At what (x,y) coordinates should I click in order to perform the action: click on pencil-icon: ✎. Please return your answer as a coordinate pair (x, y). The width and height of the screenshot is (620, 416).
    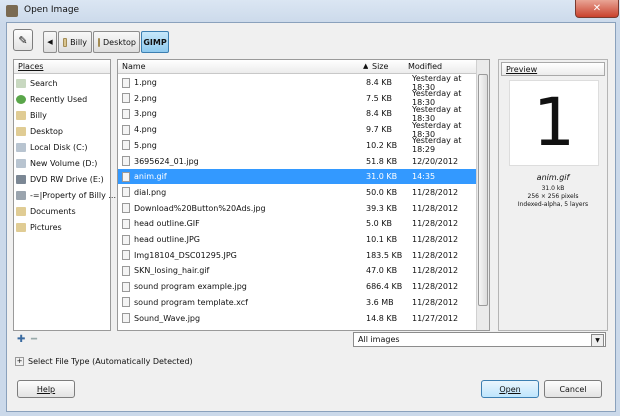
    Looking at the image, I should click on (23, 40).